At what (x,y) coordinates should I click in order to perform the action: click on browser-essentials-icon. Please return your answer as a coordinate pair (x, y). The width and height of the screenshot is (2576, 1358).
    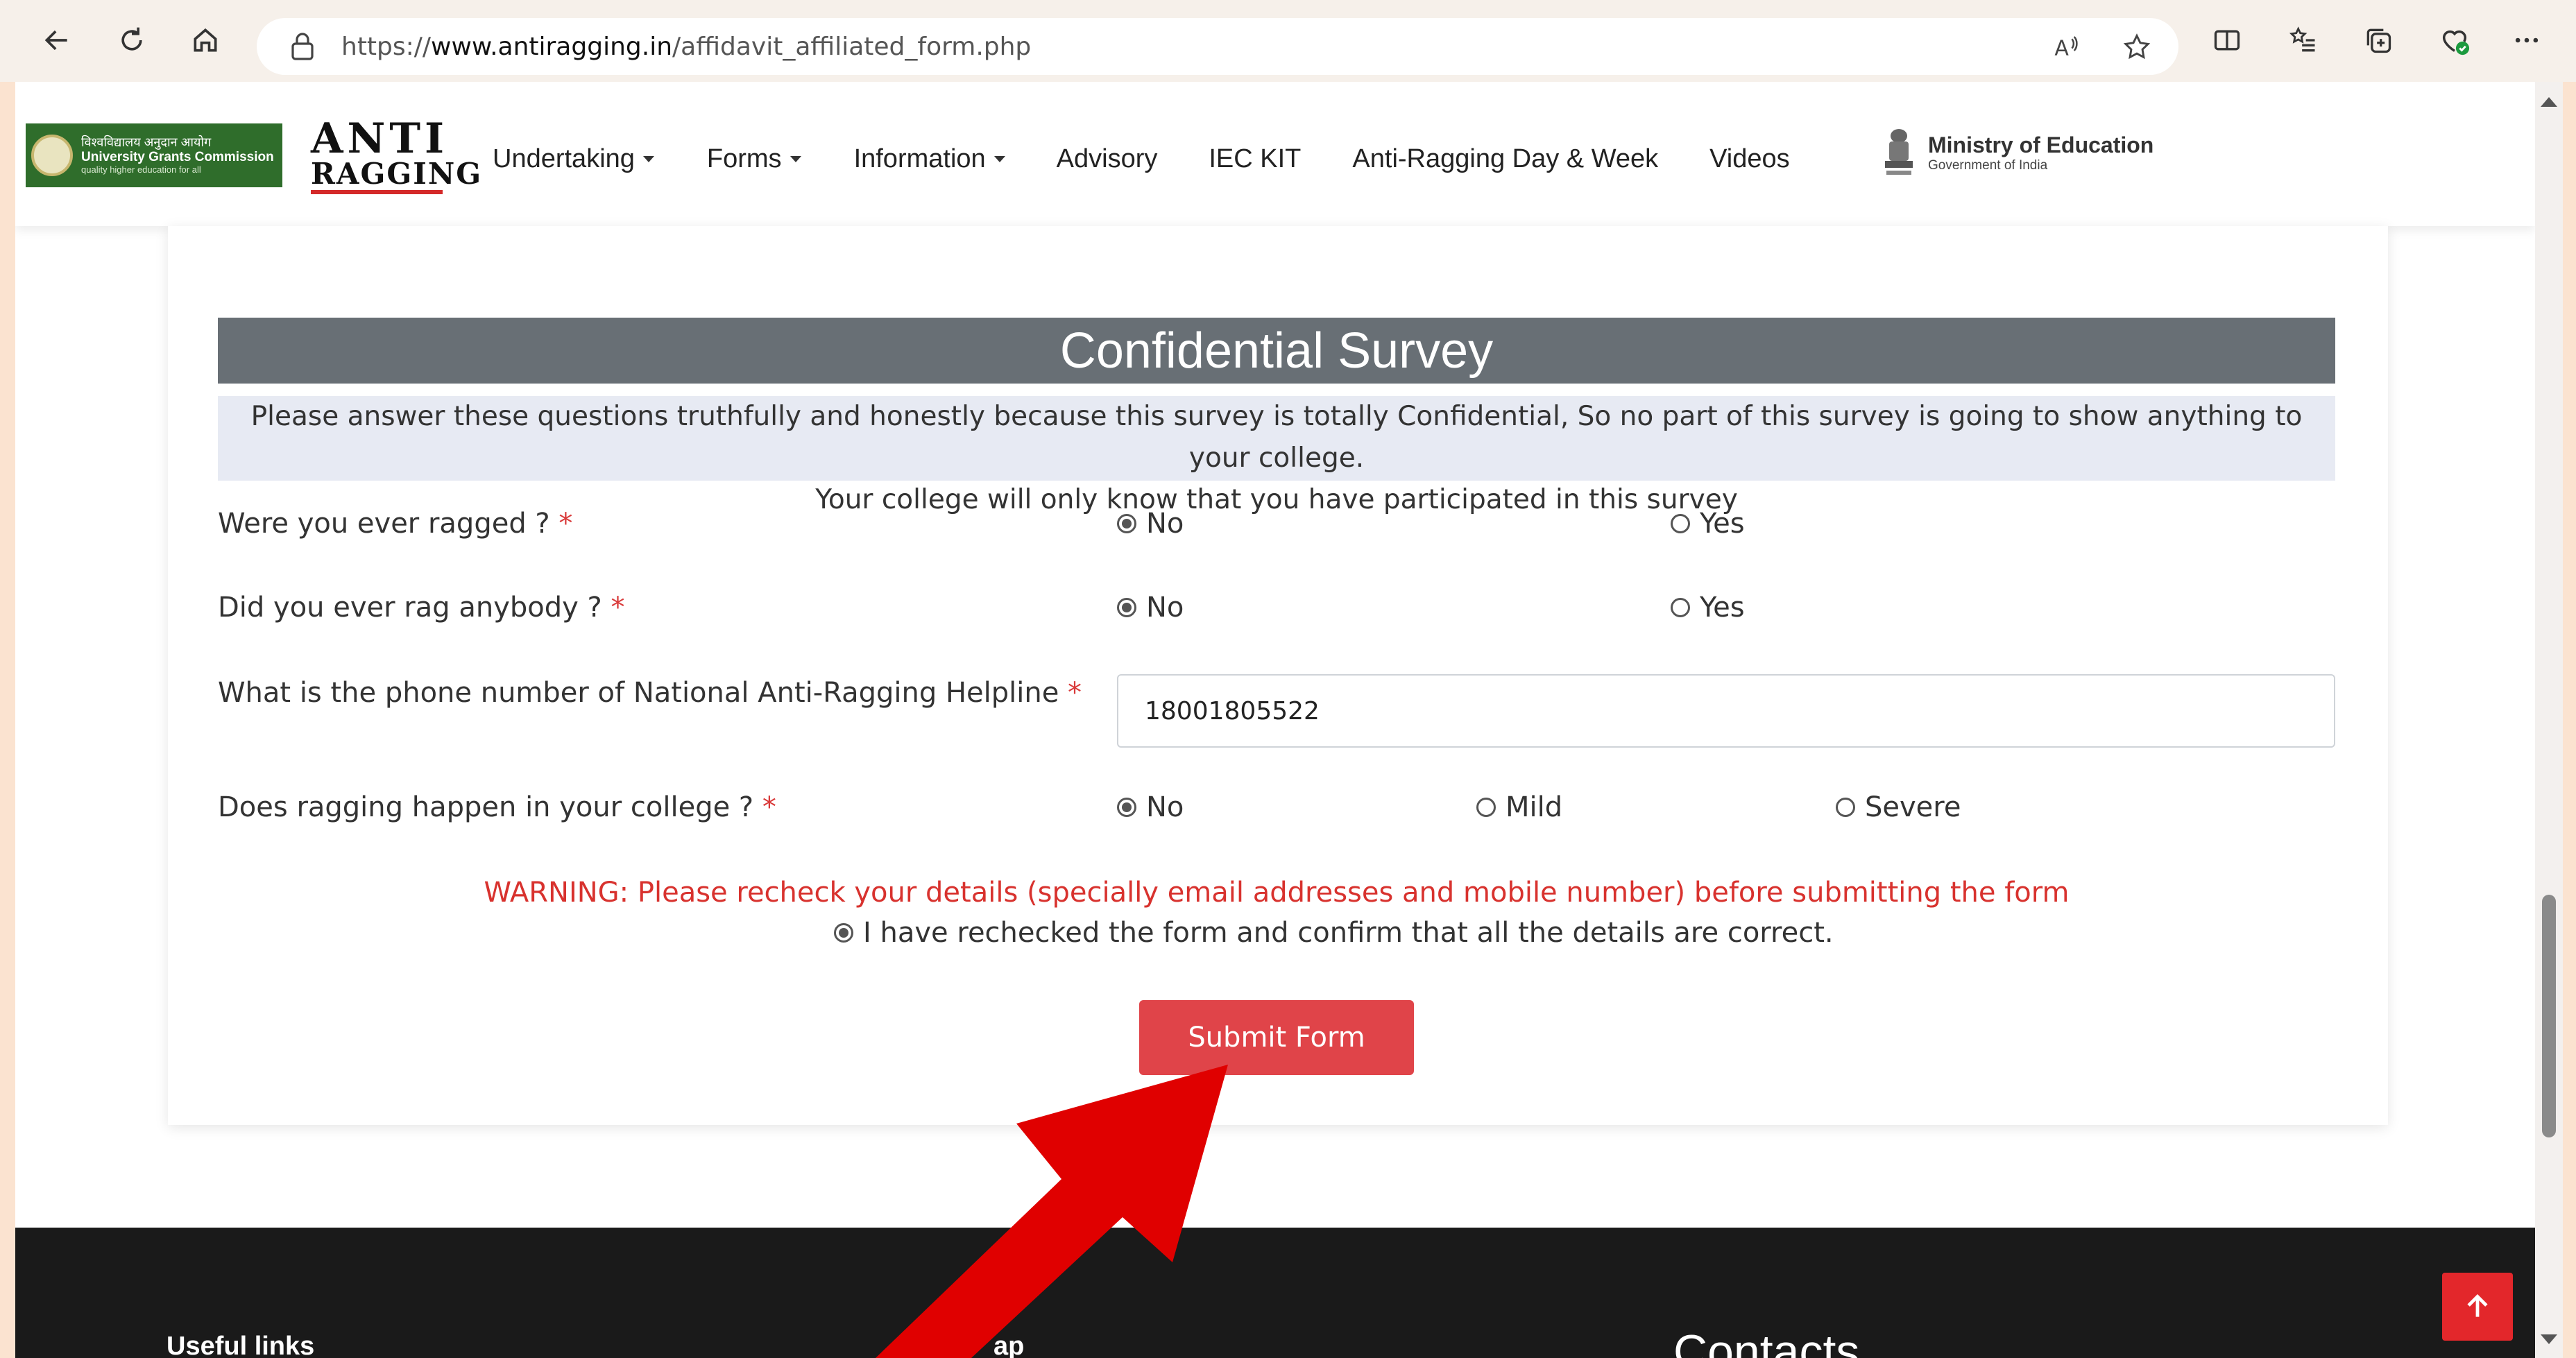
    Looking at the image, I should click on (2454, 40).